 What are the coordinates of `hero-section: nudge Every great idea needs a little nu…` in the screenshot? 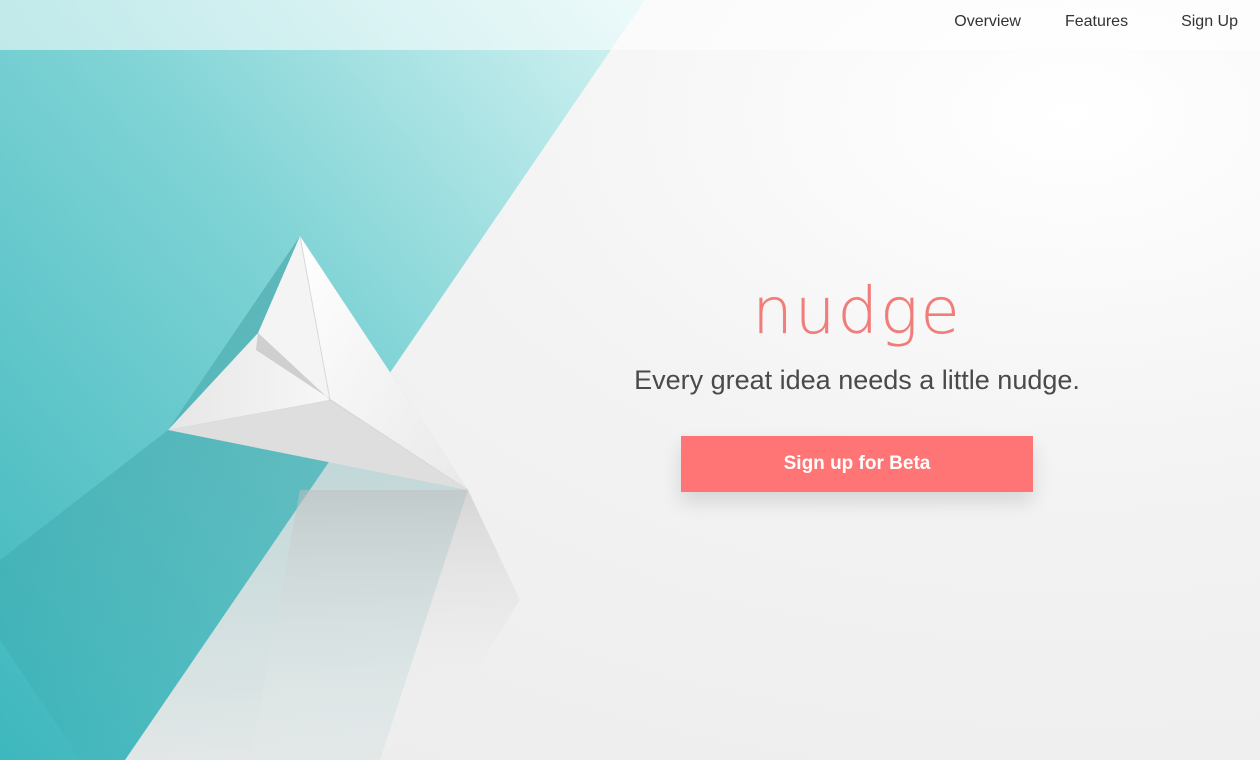 It's located at (857, 381).